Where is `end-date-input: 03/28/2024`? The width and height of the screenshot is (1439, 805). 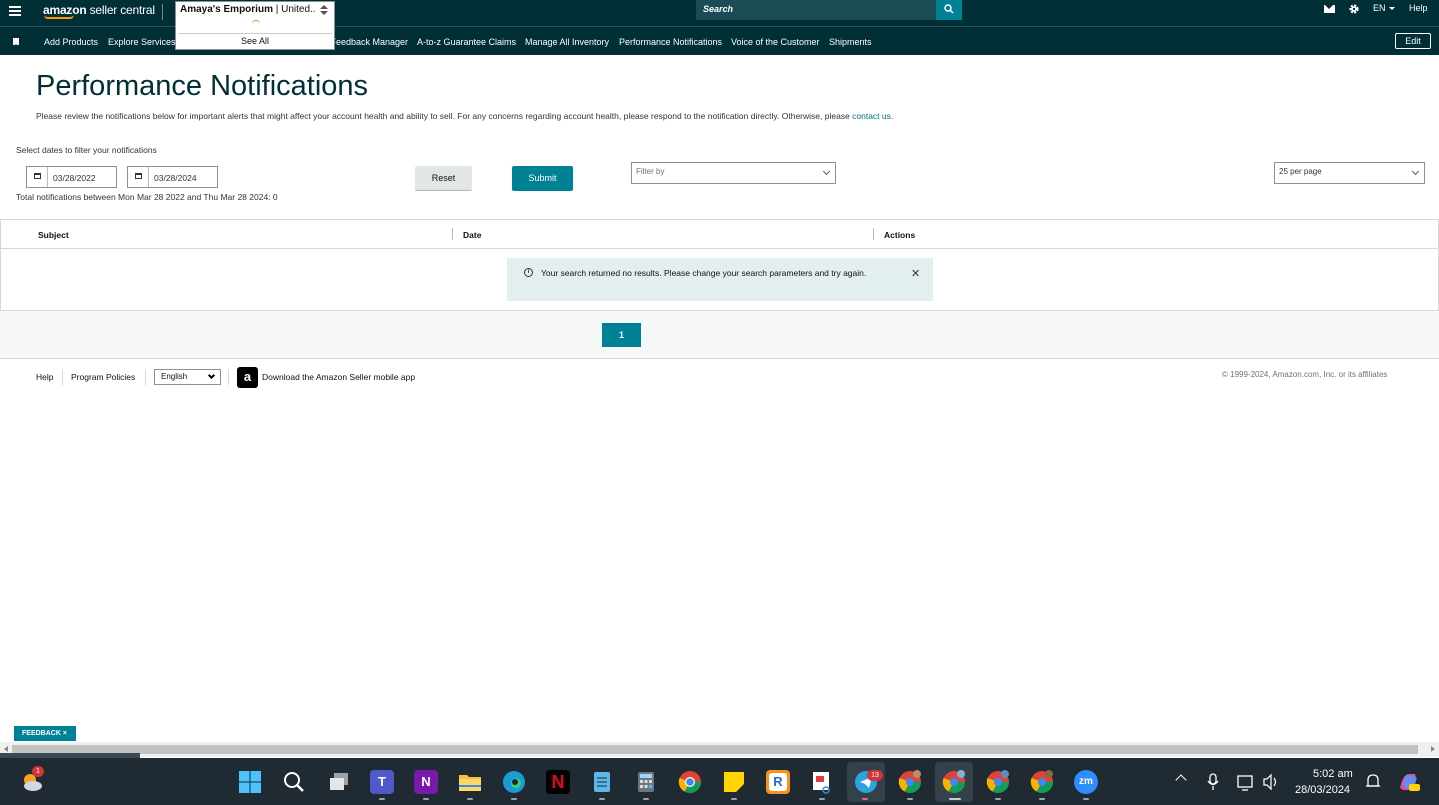 end-date-input: 03/28/2024 is located at coordinates (172, 177).